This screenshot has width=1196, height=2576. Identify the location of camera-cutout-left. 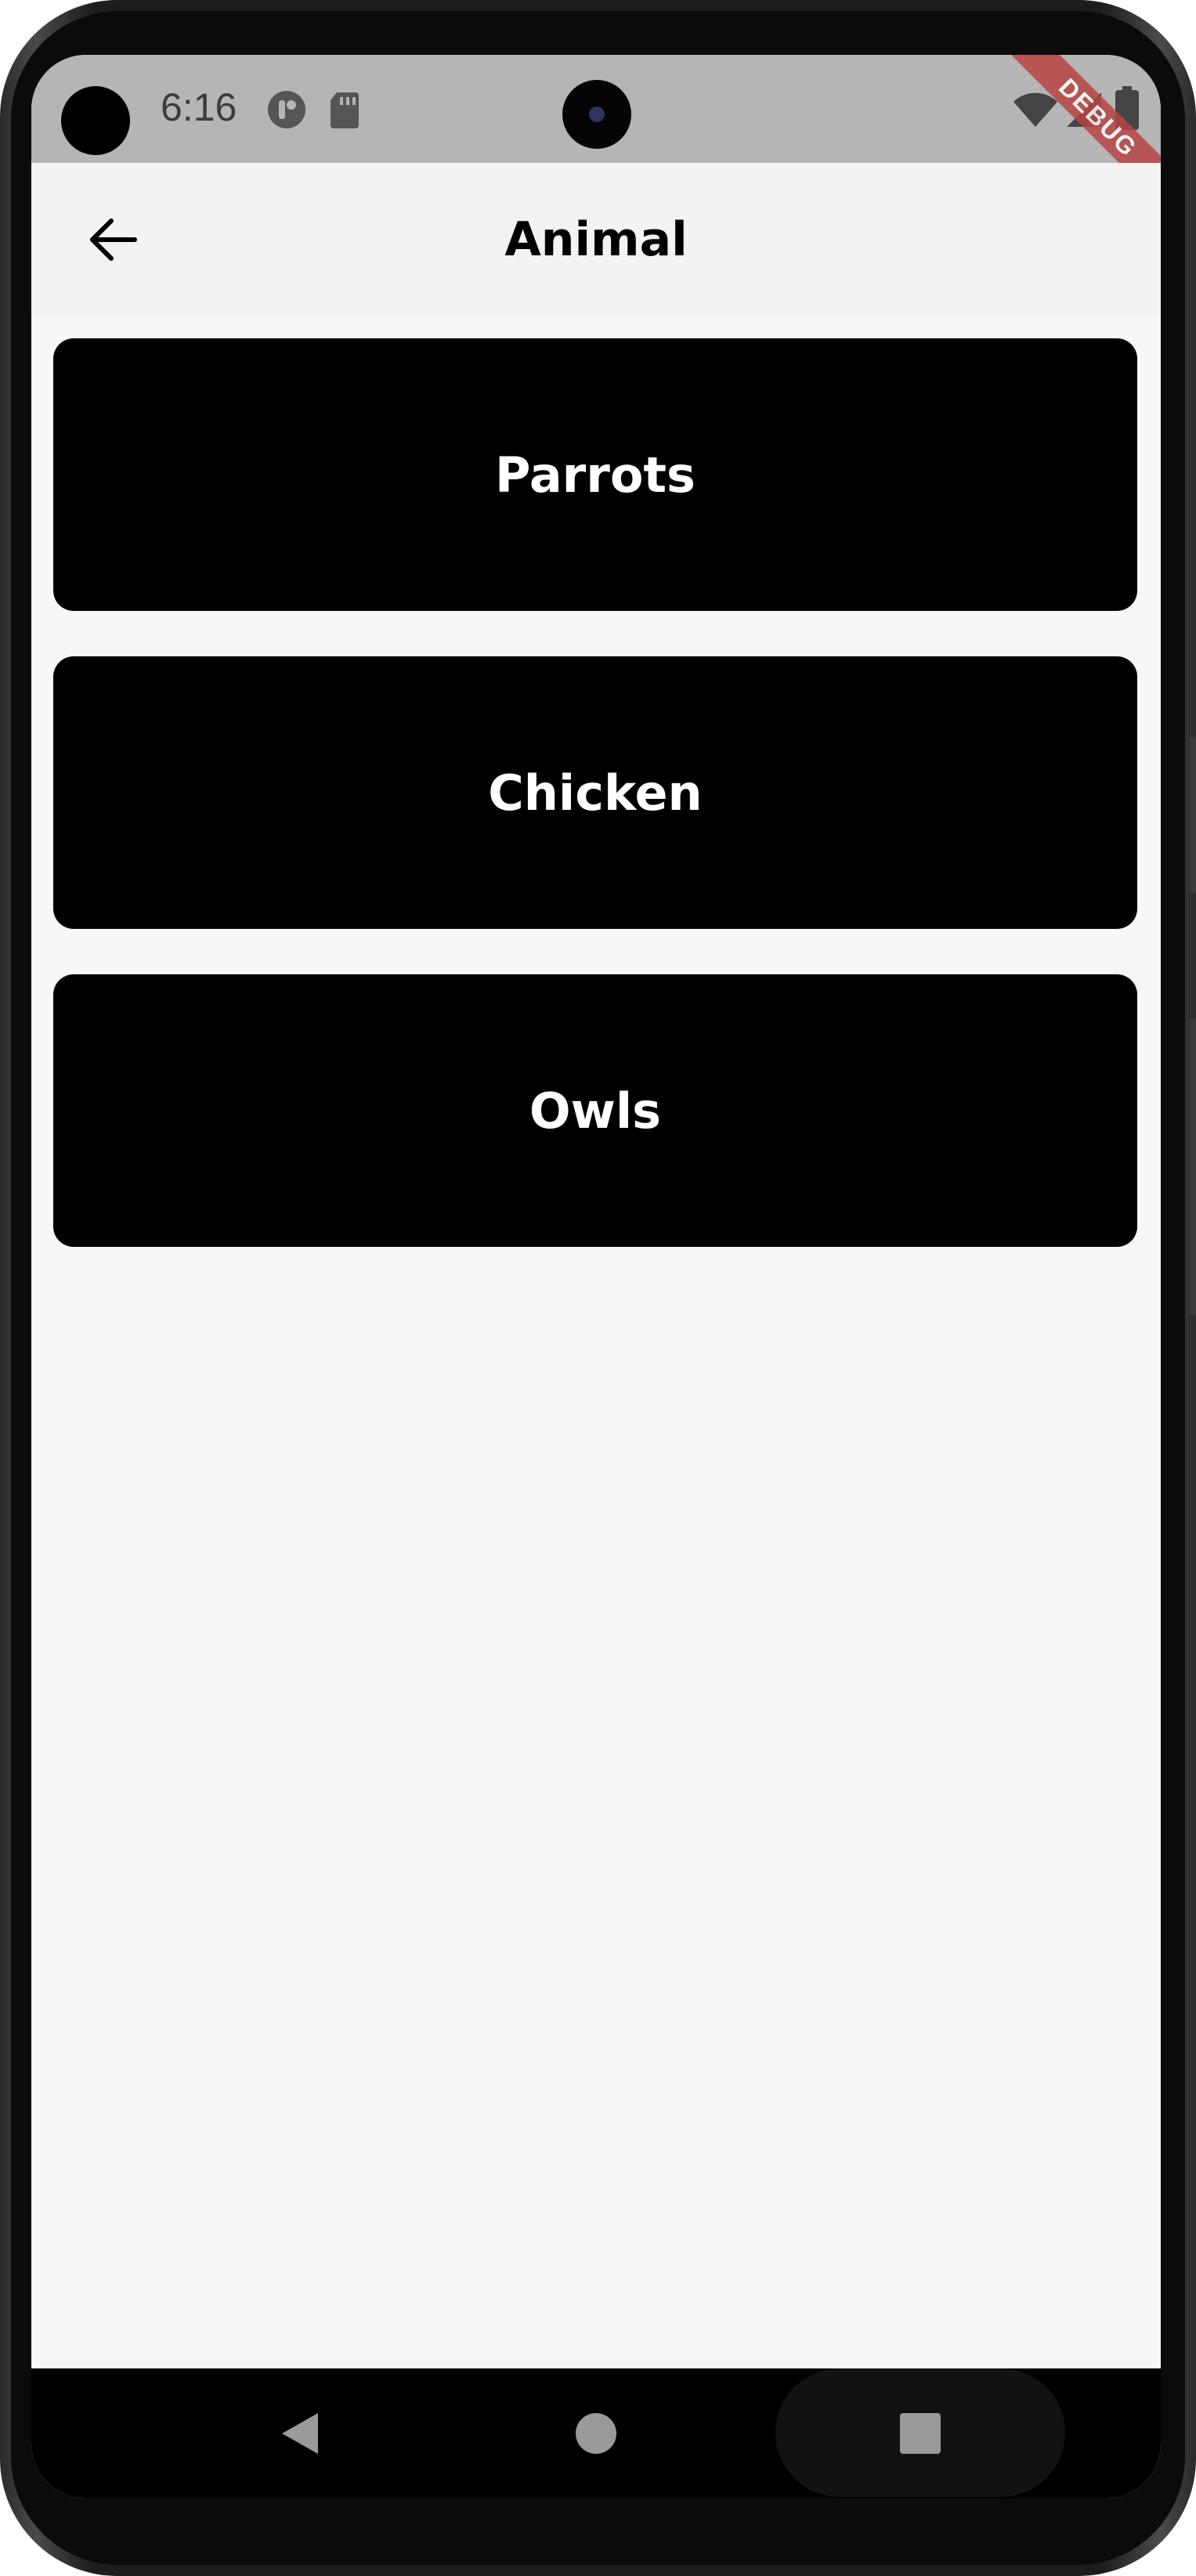
(95, 120).